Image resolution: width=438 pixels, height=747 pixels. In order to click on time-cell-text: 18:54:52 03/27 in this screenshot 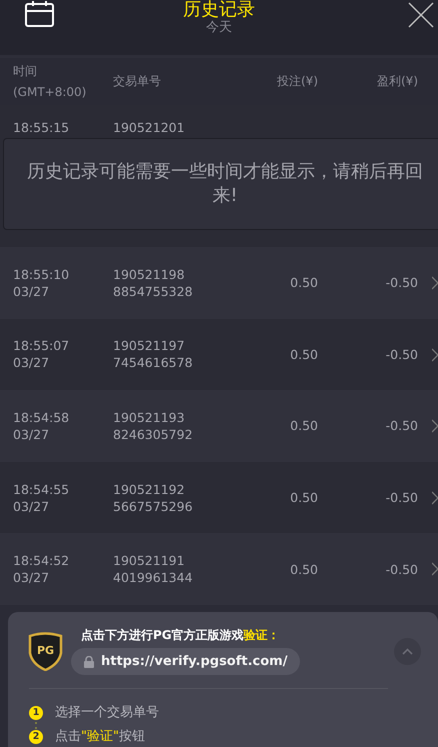, I will do `click(41, 569)`.